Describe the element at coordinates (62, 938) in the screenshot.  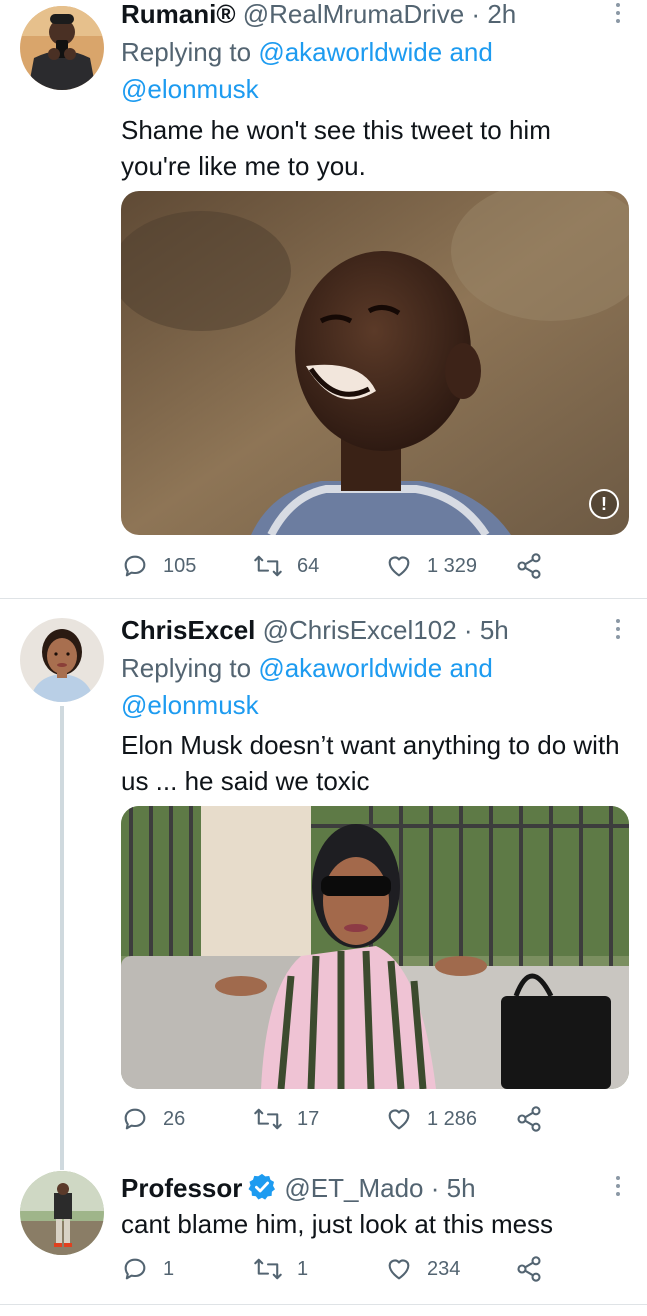
I see `thread-connector` at that location.